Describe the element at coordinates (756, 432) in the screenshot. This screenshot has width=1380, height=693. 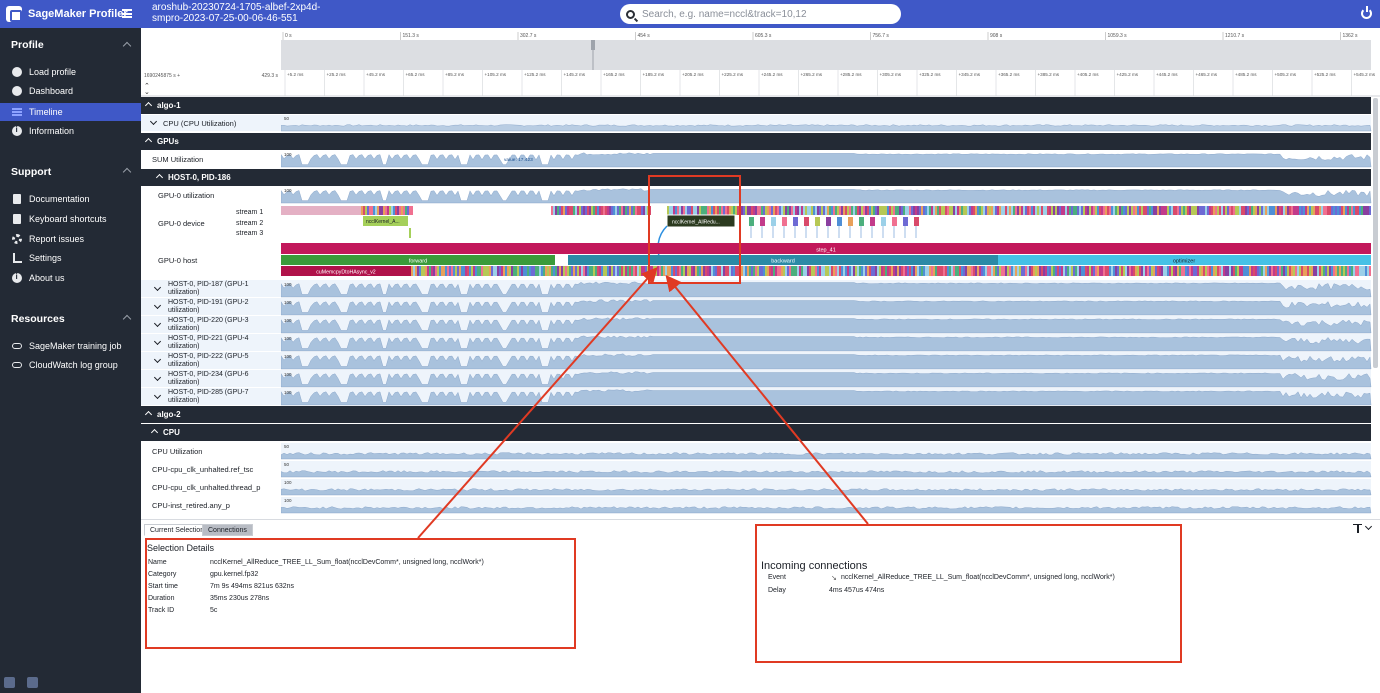
I see `track-group-cpu: CPU` at that location.